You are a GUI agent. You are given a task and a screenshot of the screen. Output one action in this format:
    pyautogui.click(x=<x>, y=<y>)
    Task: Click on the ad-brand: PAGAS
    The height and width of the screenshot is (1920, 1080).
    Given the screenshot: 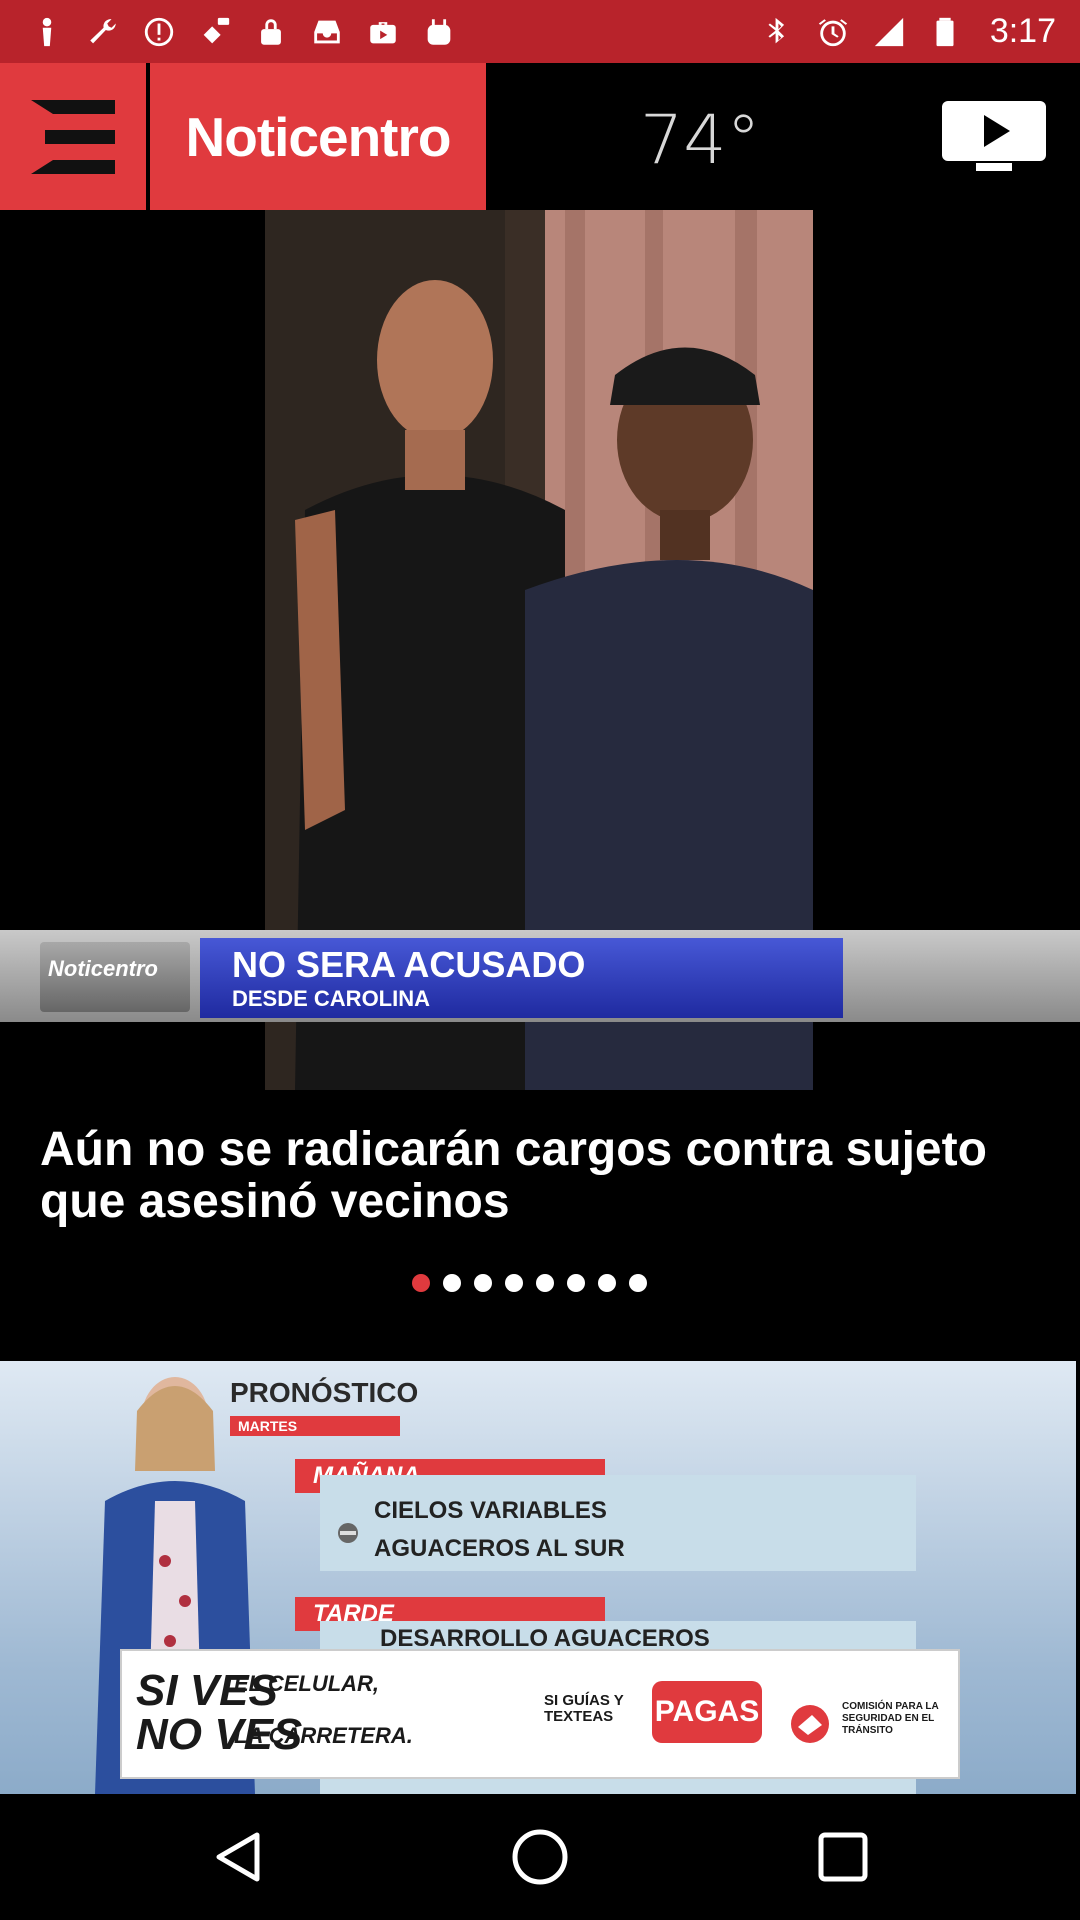 What is the action you would take?
    pyautogui.click(x=707, y=1712)
    